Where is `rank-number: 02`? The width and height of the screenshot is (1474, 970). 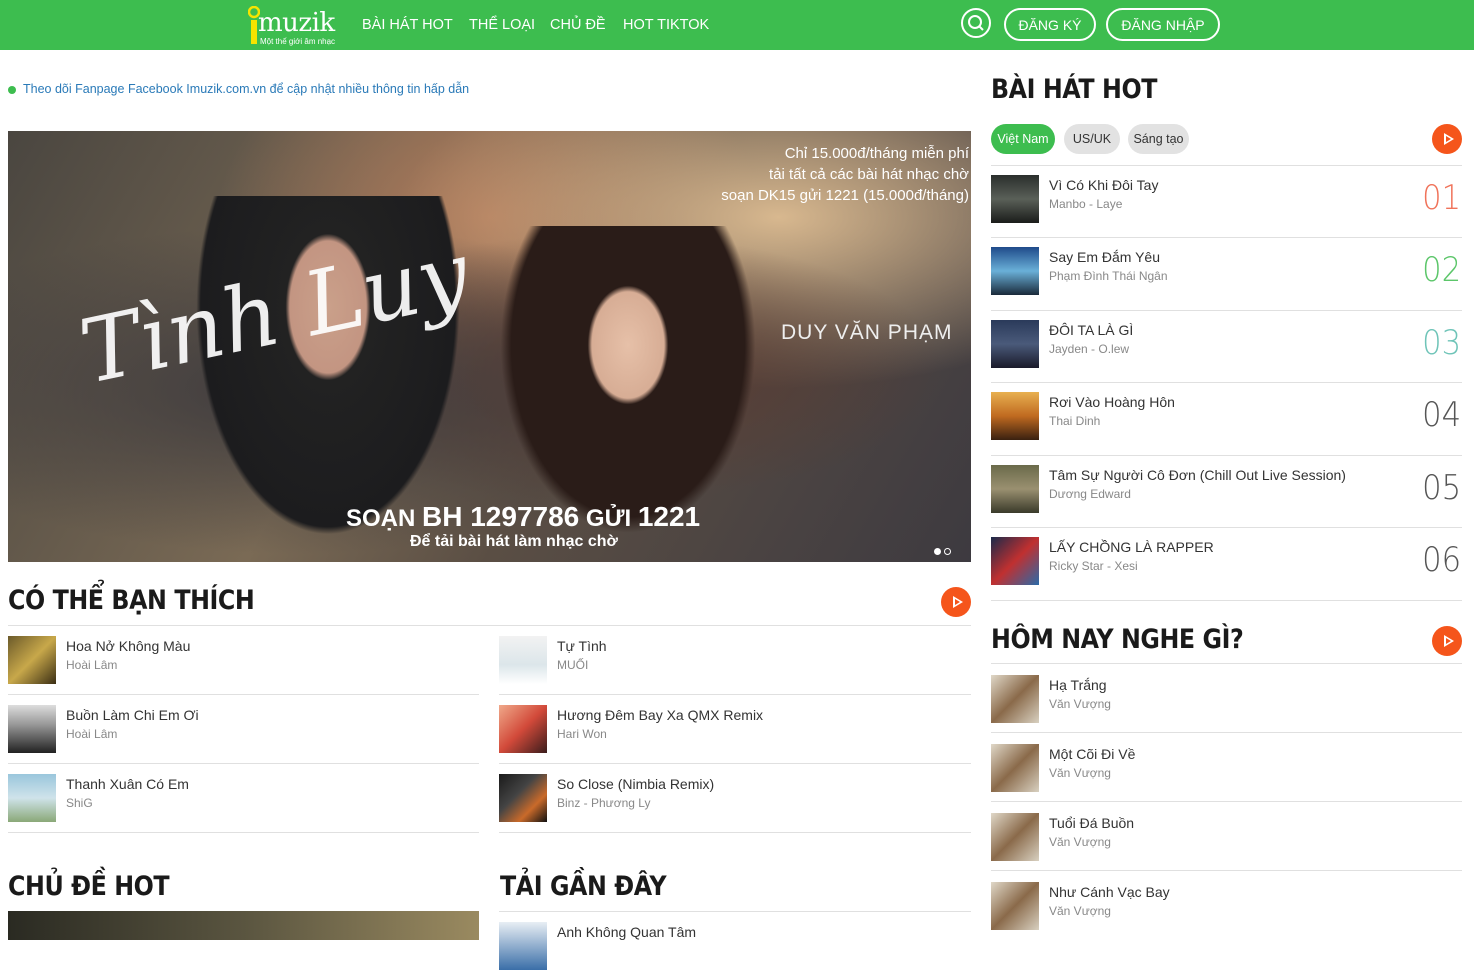 rank-number: 02 is located at coordinates (1442, 270).